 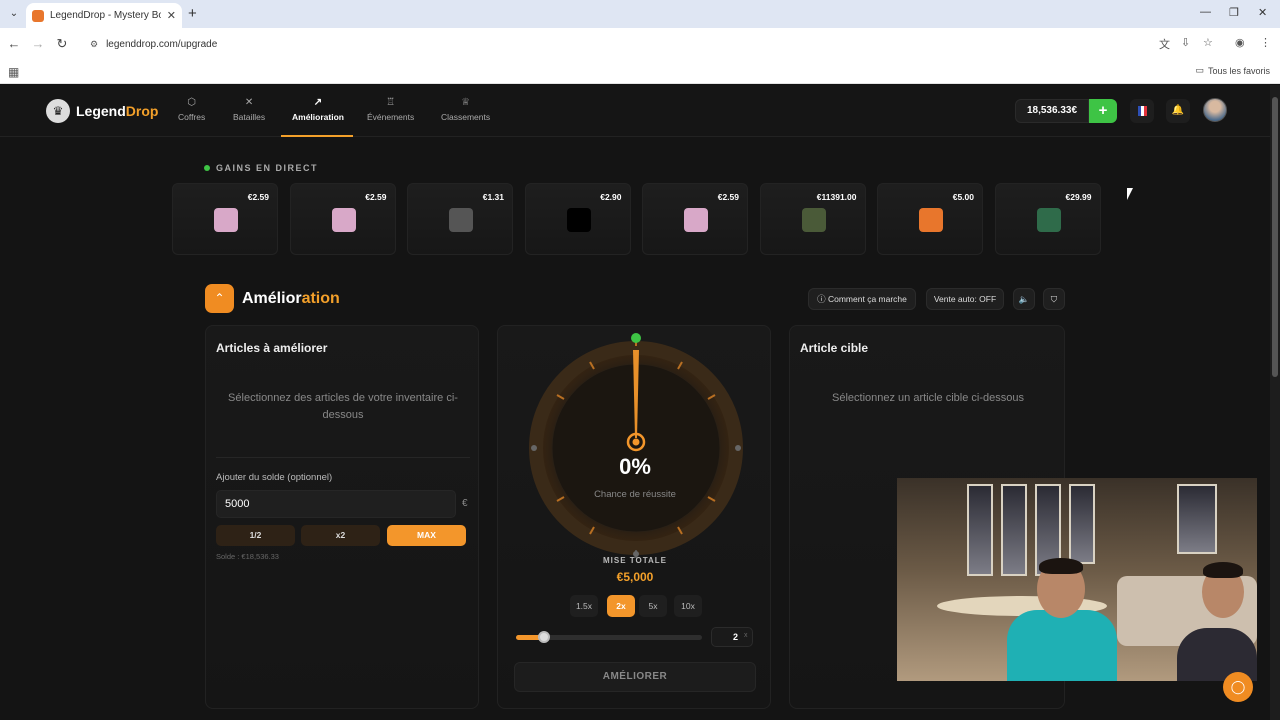 What do you see at coordinates (249, 109) in the screenshot?
I see `nav-item-batailles: ✕ Batailles` at bounding box center [249, 109].